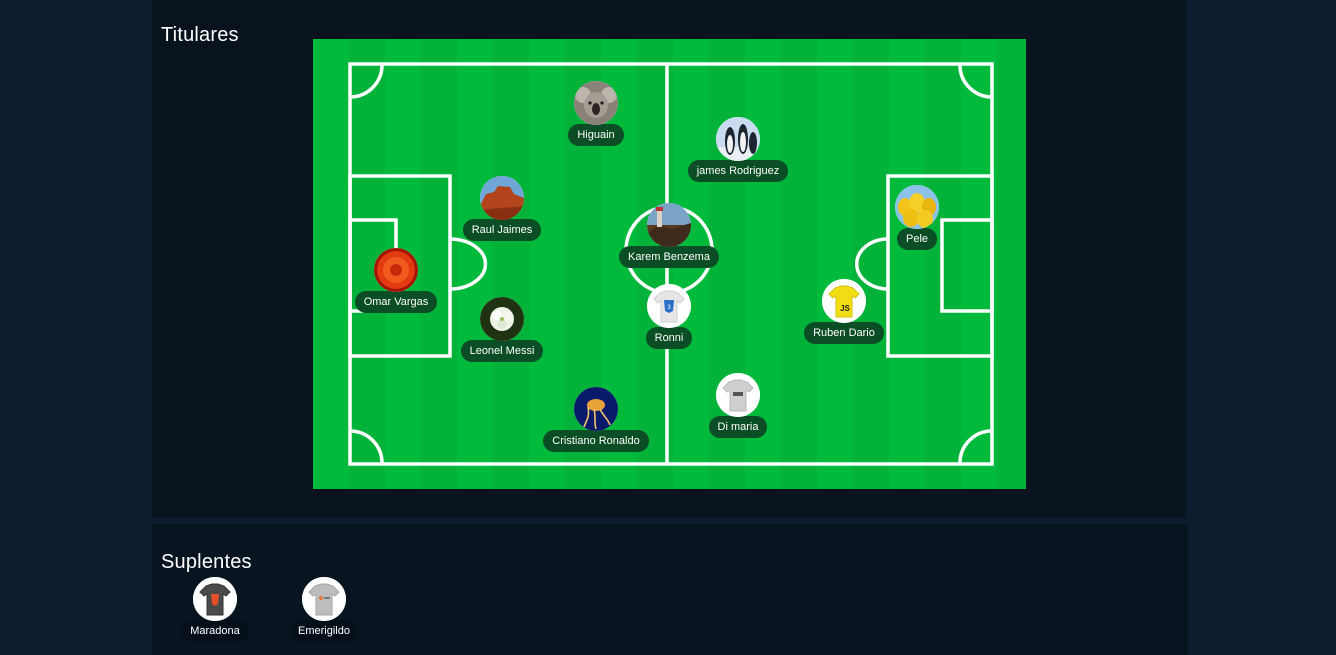 Image resolution: width=1336 pixels, height=655 pixels. I want to click on player-emerigildo: Emerigildo, so click(324, 609).